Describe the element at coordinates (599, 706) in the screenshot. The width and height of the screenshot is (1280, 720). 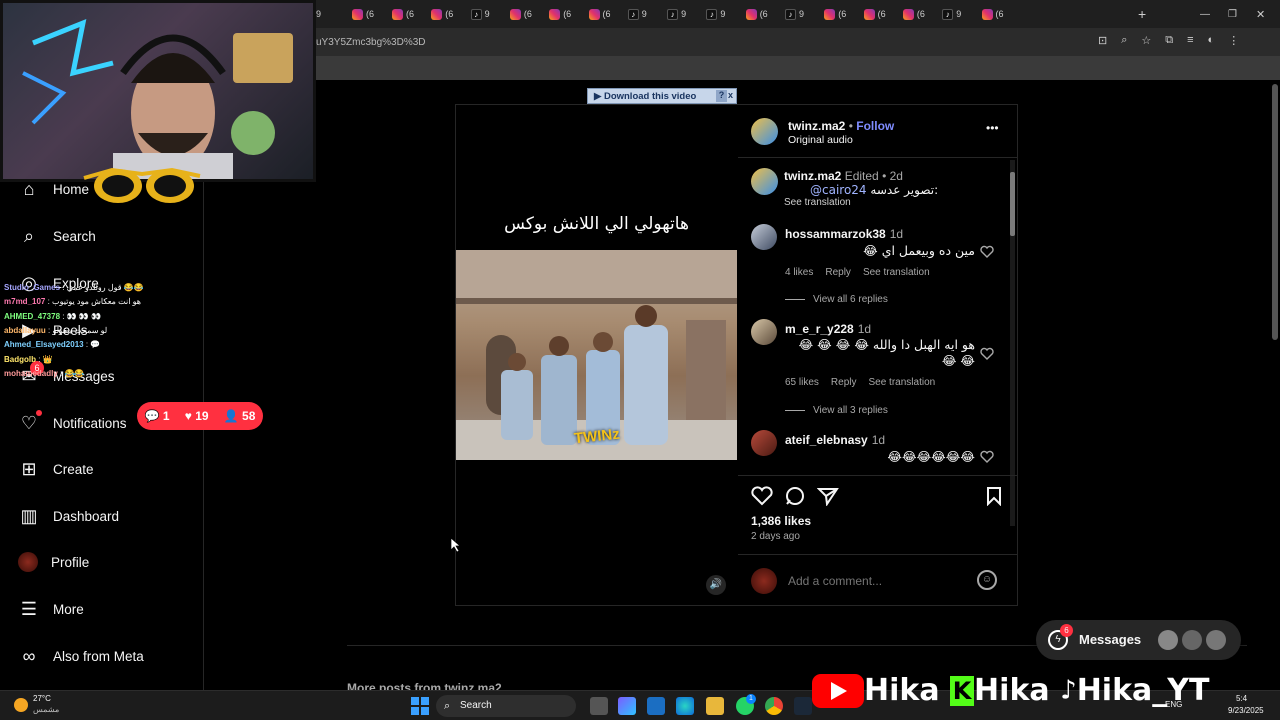
I see `task-view-icon` at that location.